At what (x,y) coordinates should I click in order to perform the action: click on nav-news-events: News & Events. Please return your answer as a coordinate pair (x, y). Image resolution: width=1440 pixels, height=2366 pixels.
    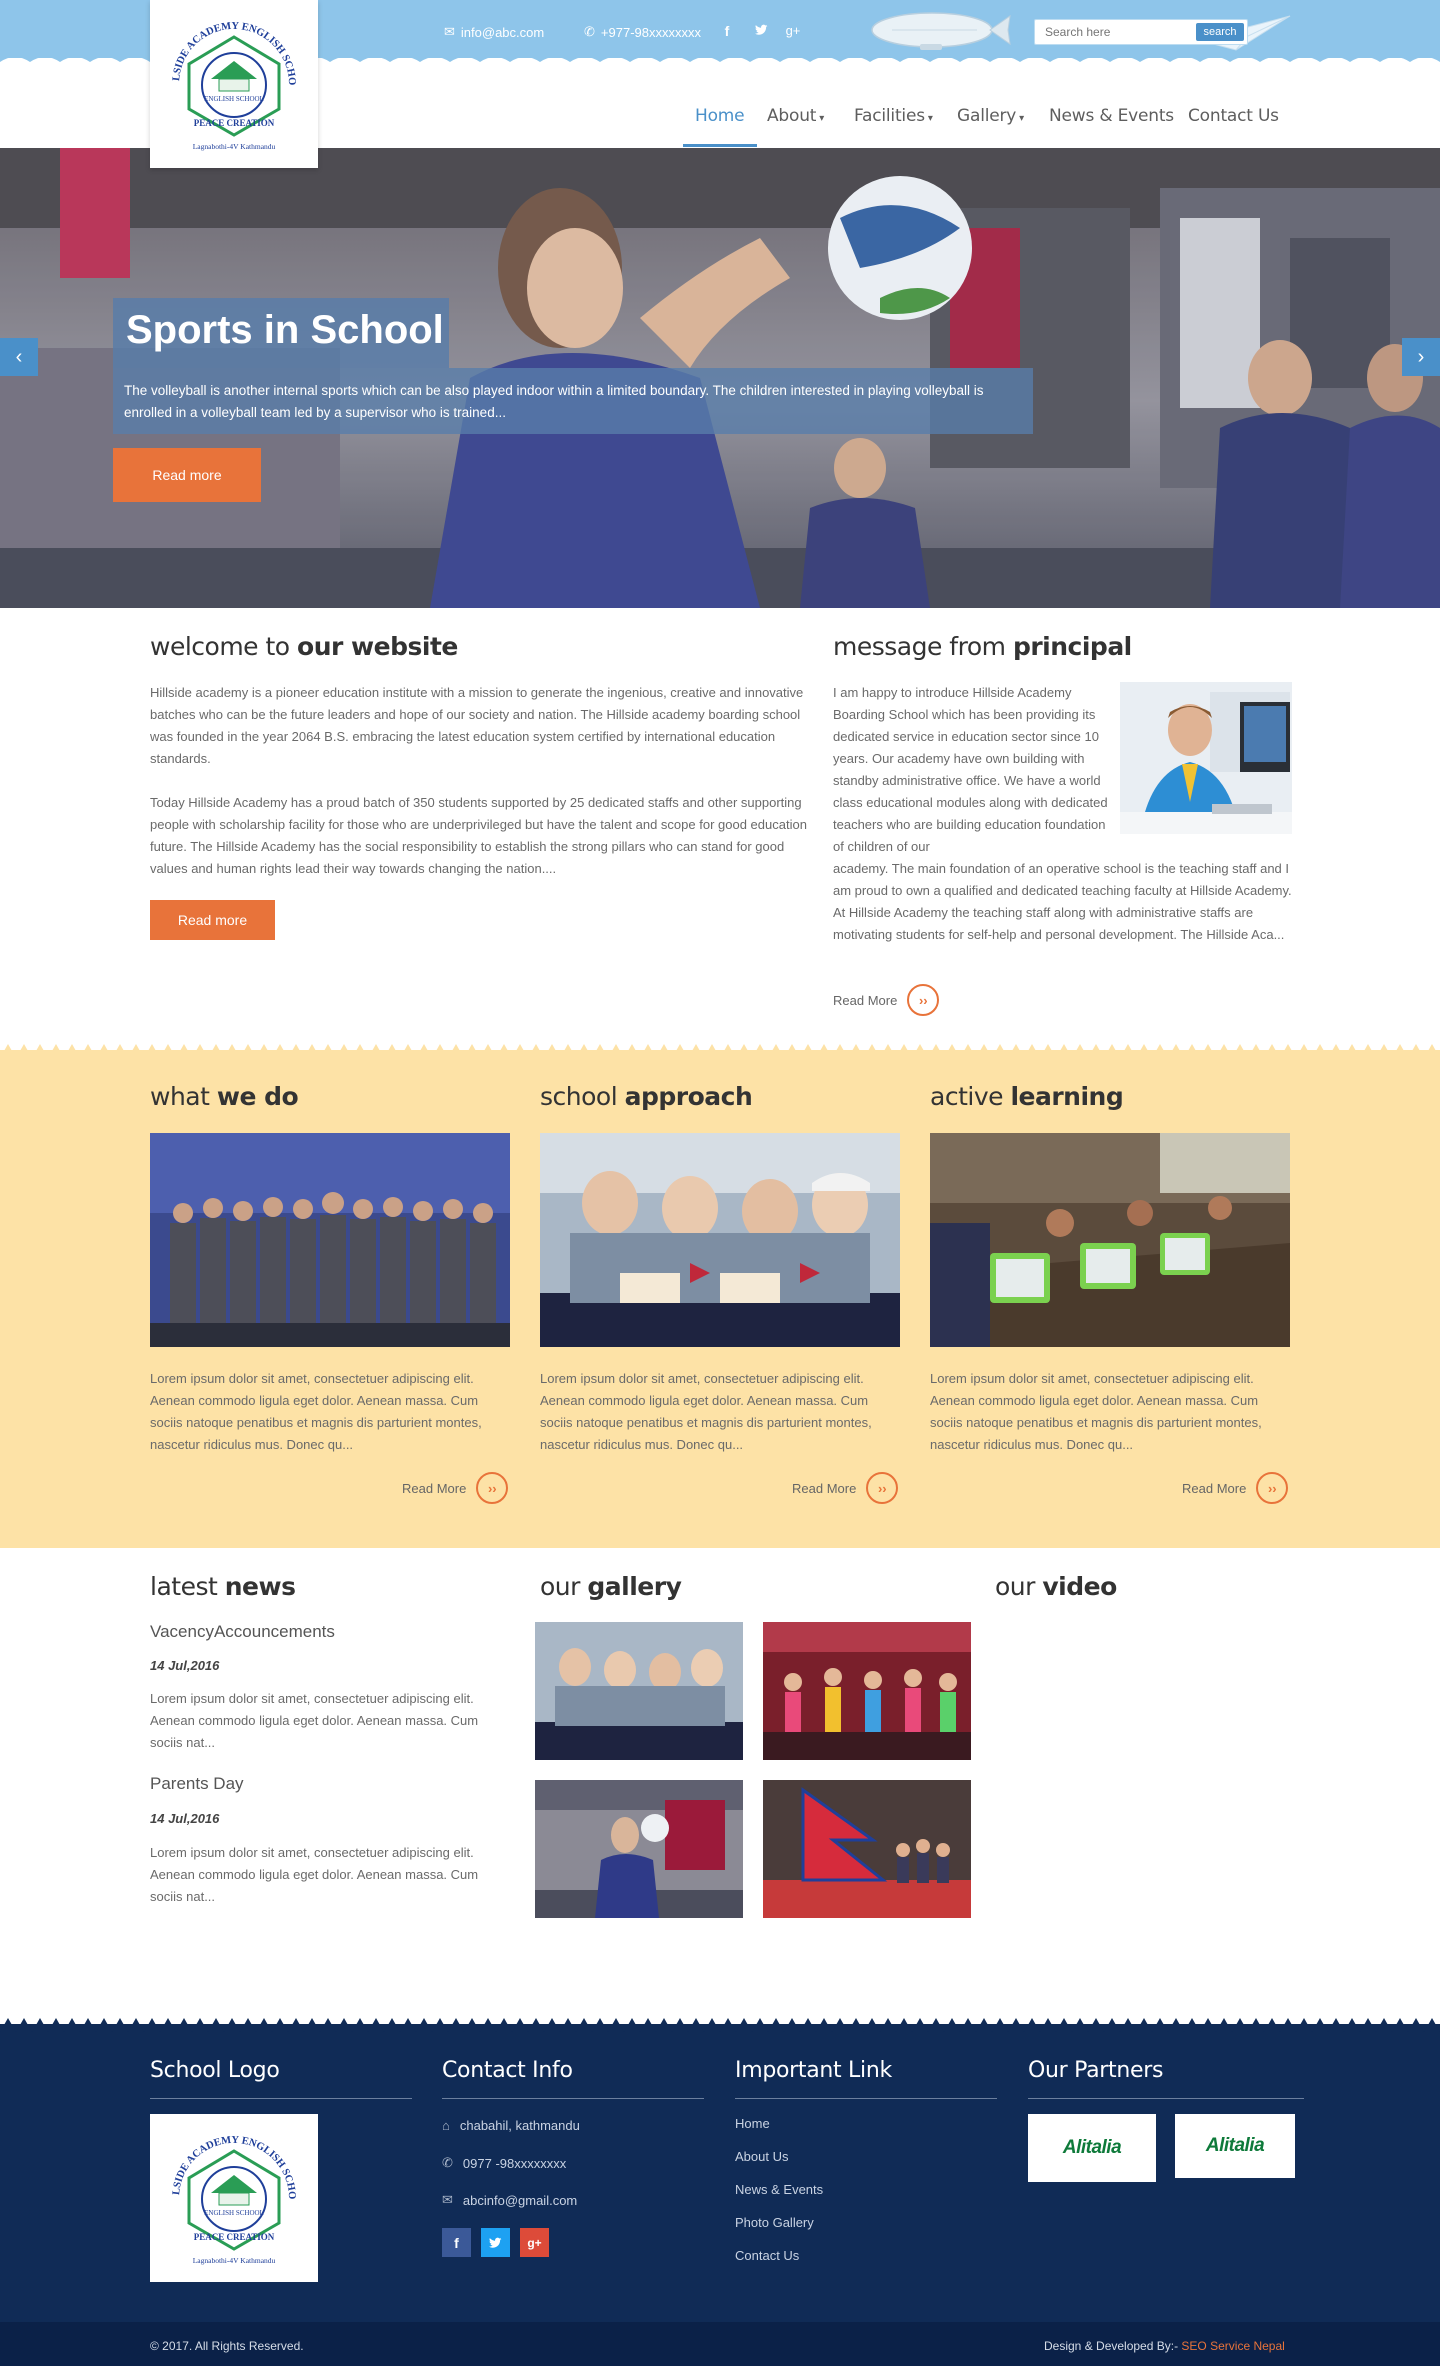
    Looking at the image, I should click on (1111, 116).